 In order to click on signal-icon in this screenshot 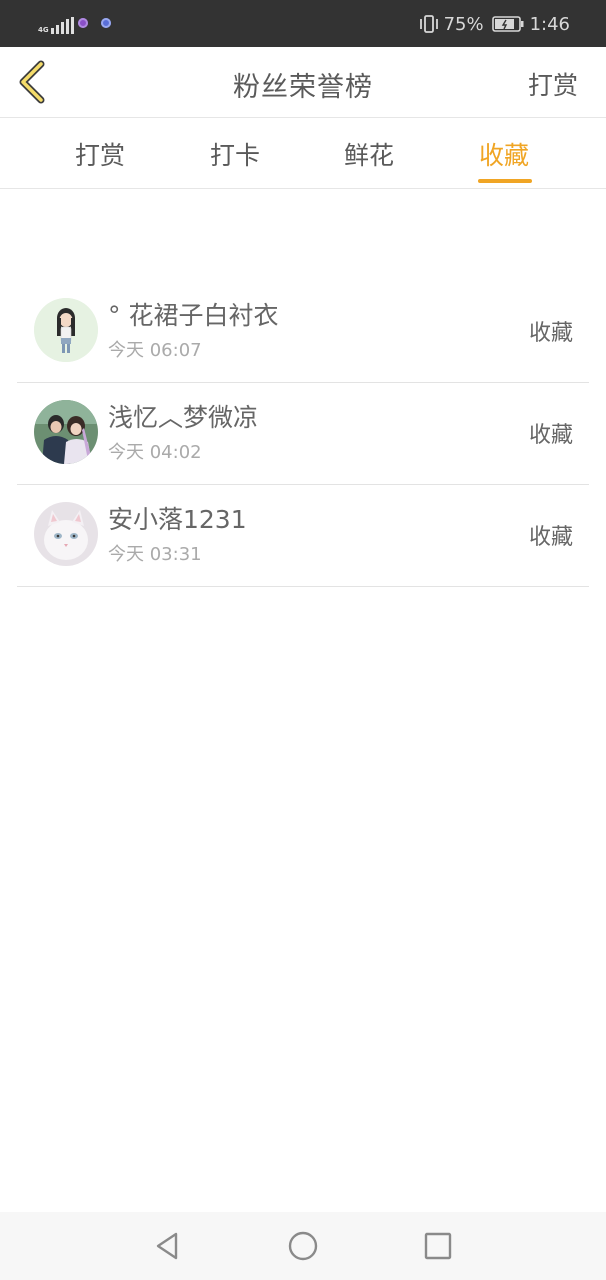, I will do `click(62, 25)`.